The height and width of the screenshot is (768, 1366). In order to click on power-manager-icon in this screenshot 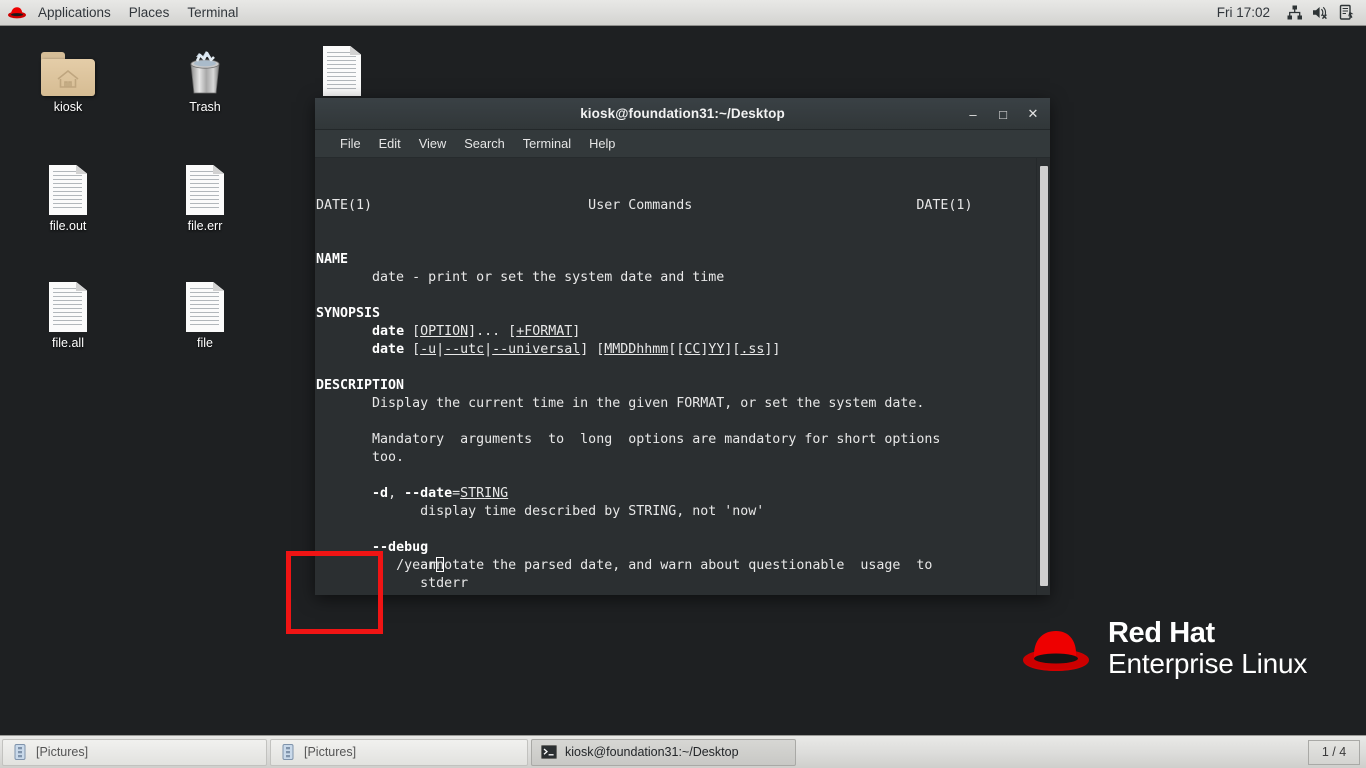, I will do `click(1346, 13)`.